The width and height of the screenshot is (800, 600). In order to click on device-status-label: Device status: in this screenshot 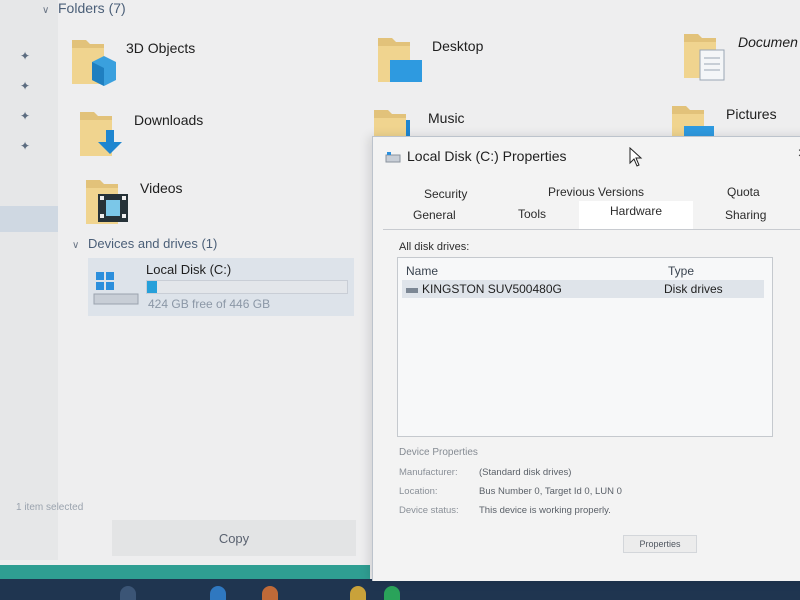, I will do `click(429, 510)`.